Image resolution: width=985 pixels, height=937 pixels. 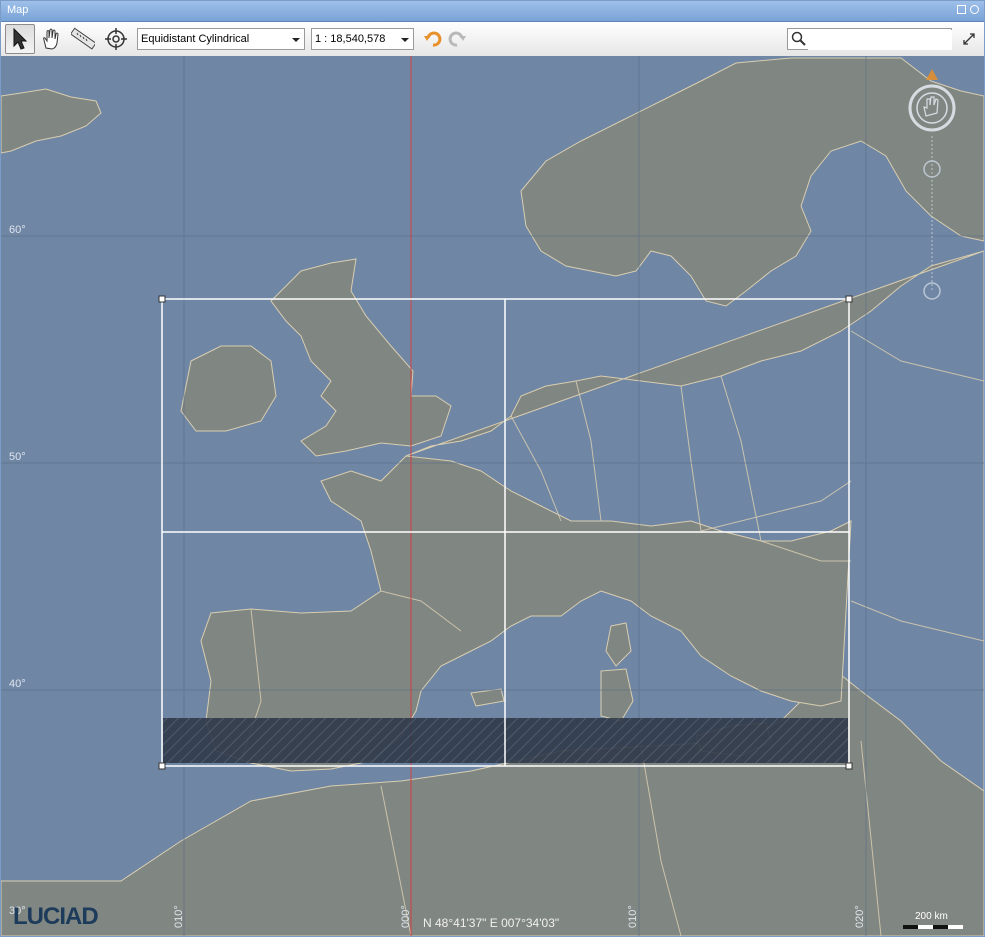 I want to click on pan-tool-button, so click(x=51, y=39).